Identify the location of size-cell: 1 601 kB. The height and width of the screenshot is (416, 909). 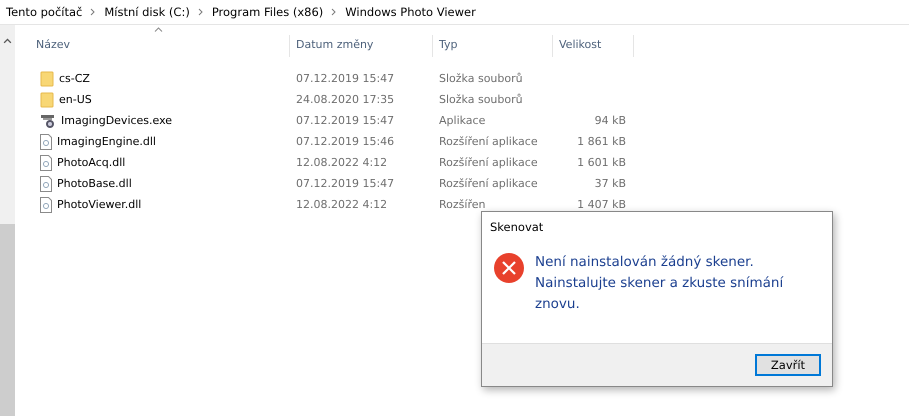
(601, 162).